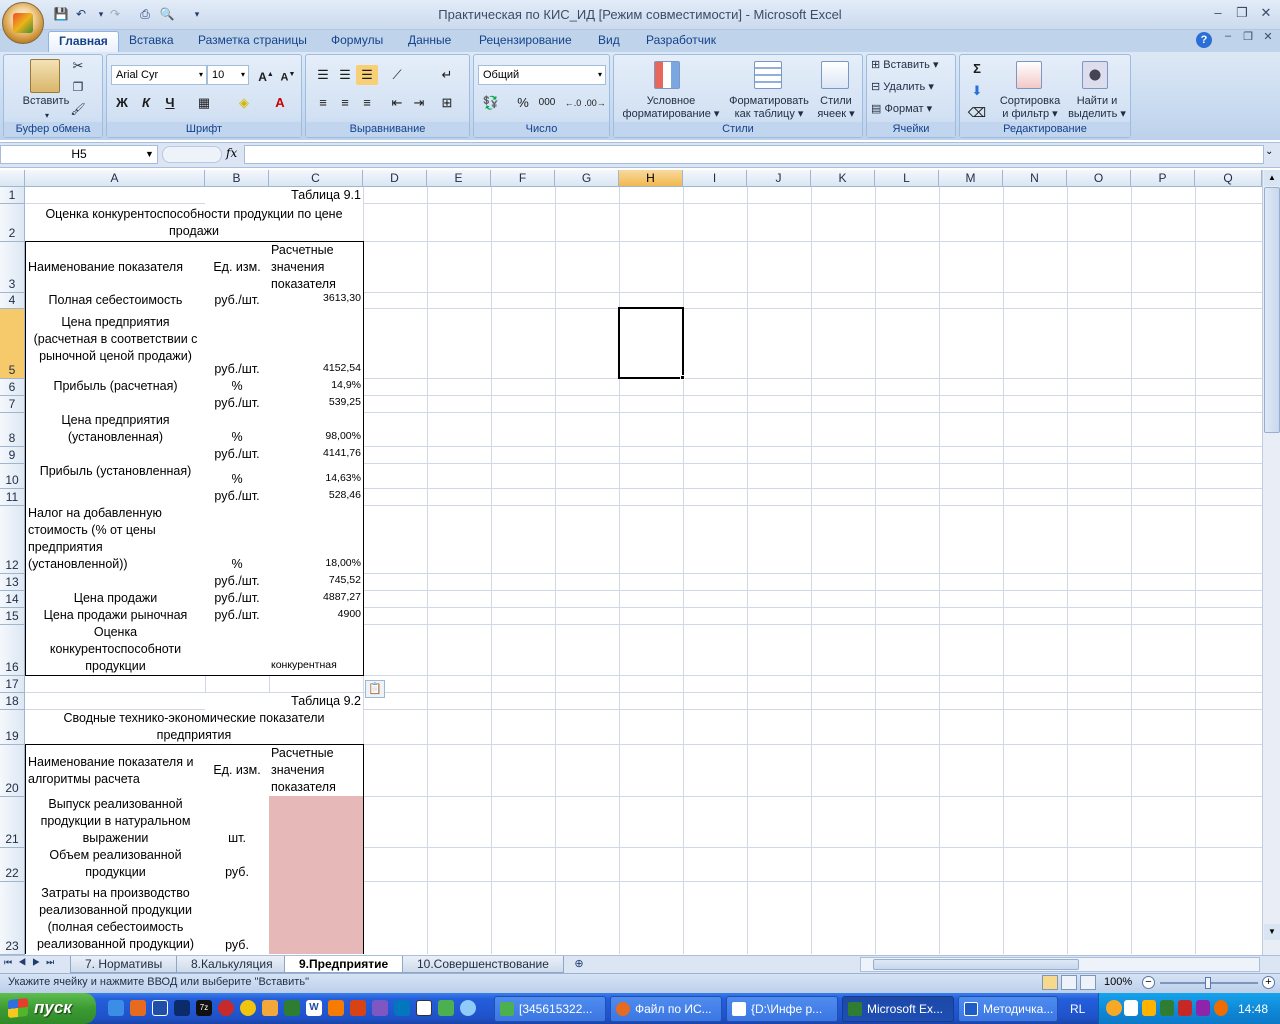 The width and height of the screenshot is (1280, 1024). What do you see at coordinates (23, 23) in the screenshot?
I see `office-button` at bounding box center [23, 23].